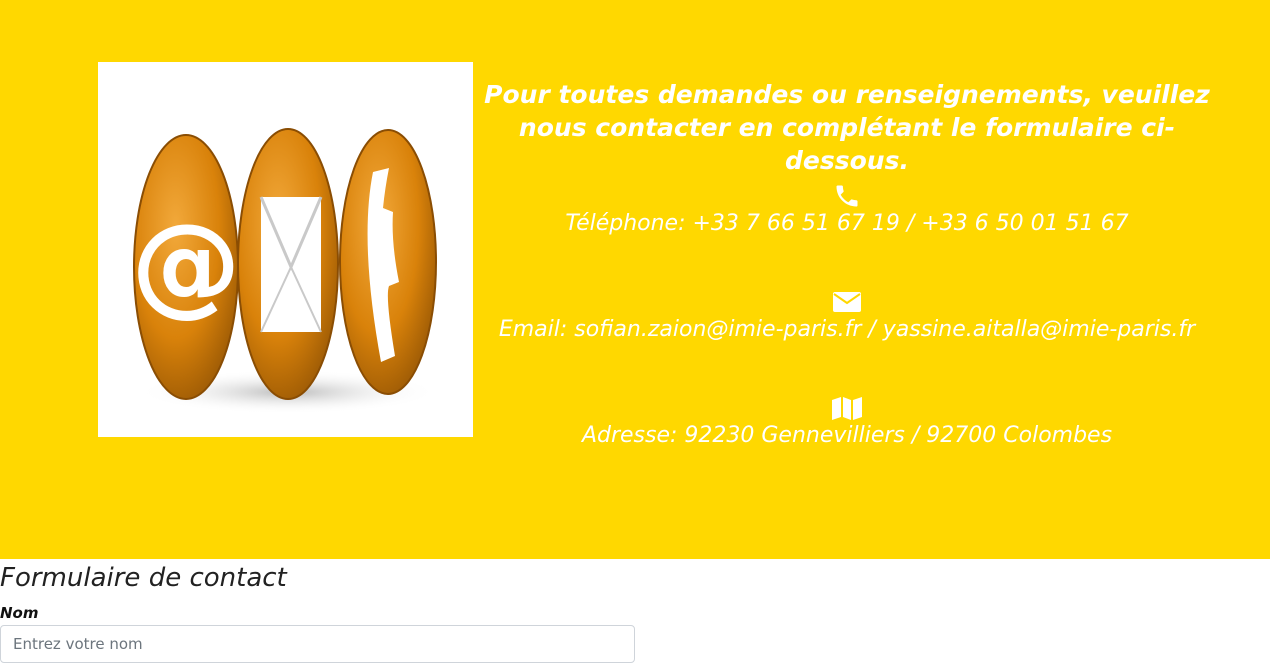 The width and height of the screenshot is (1270, 663). Describe the element at coordinates (19, 613) in the screenshot. I see `name-label: Nom` at that location.